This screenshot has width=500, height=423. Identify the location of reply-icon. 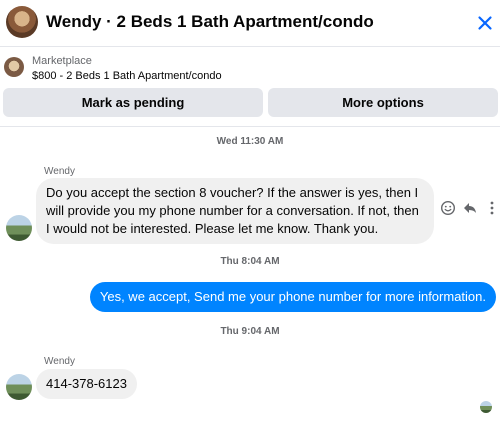
(470, 208).